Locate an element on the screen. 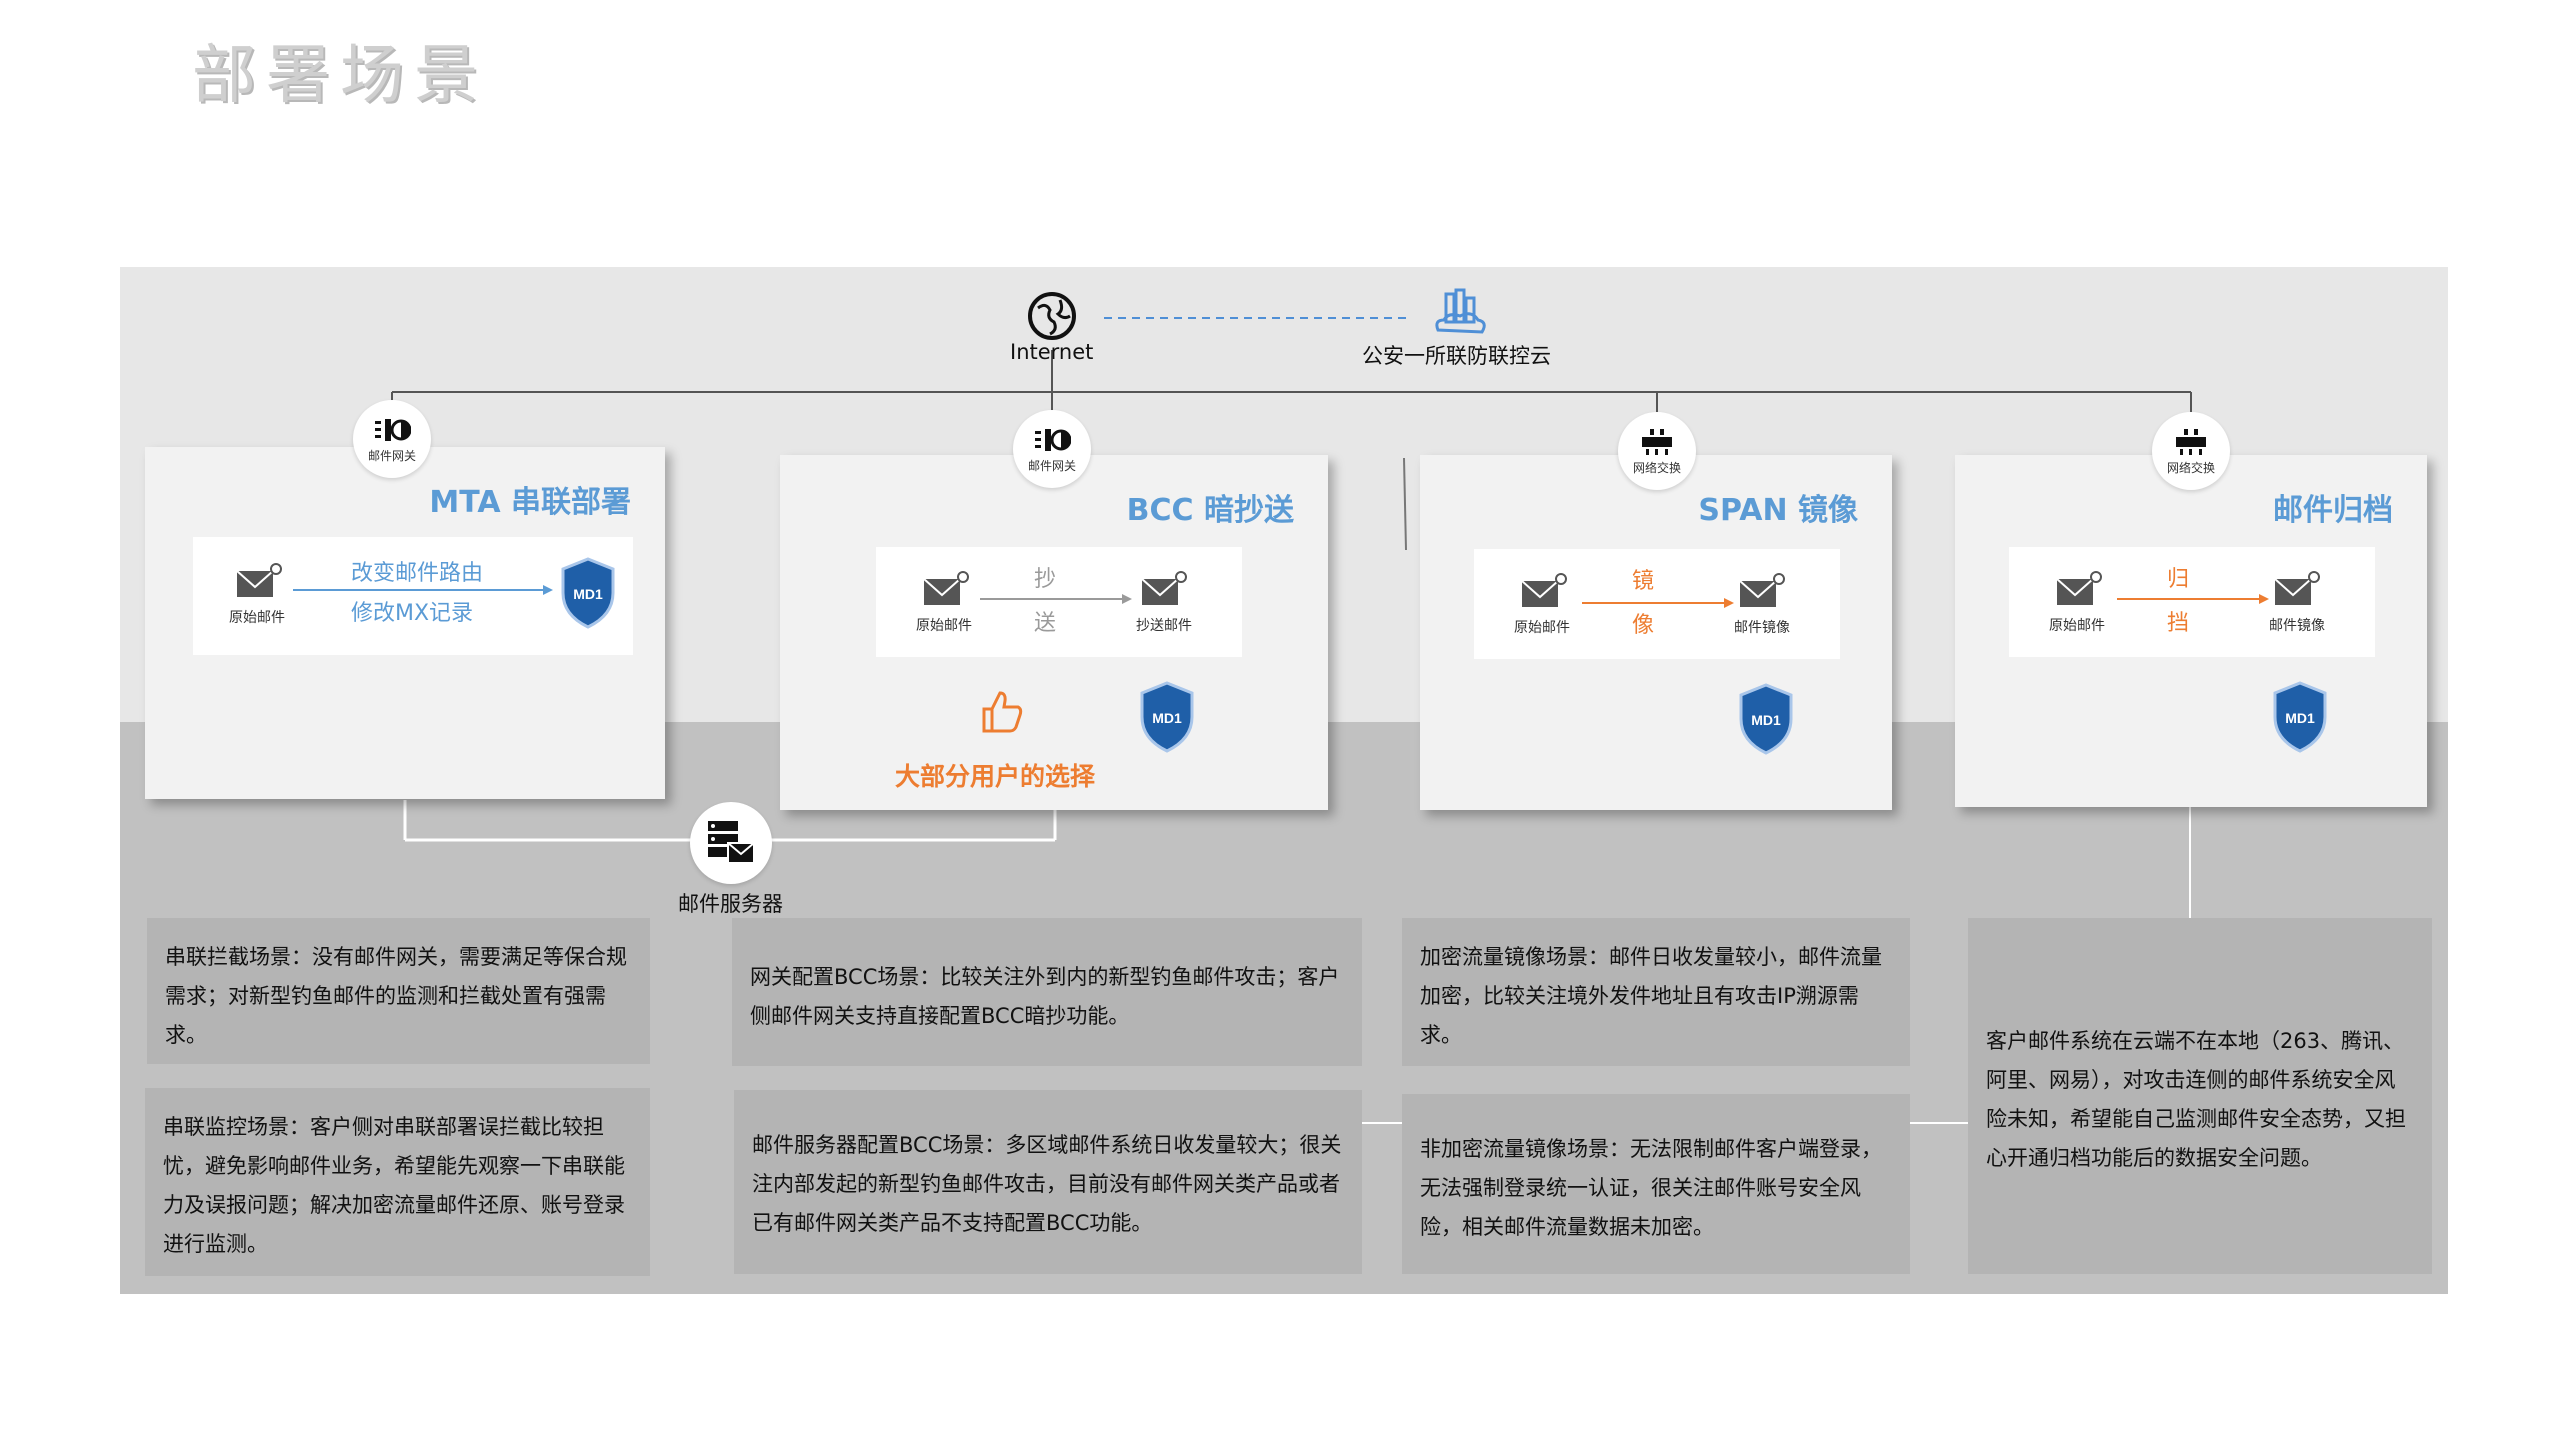 The image size is (2560, 1440). device-node-bcc: 邮件网关 is located at coordinates (1052, 449).